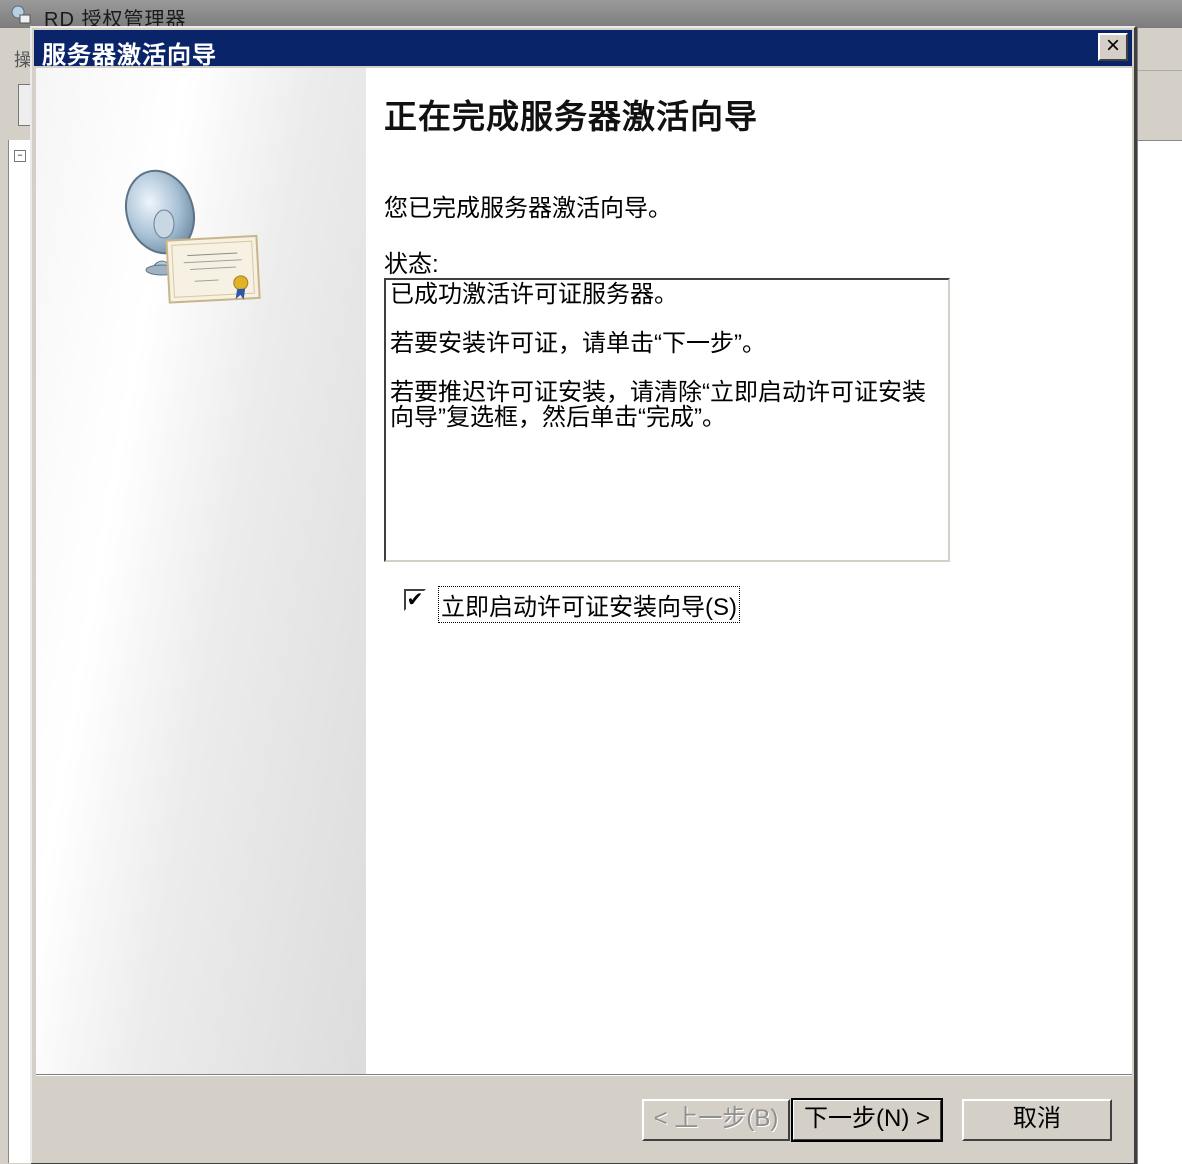 The width and height of the screenshot is (1182, 1164). What do you see at coordinates (1159, 105) in the screenshot?
I see `background-toolbar-area` at bounding box center [1159, 105].